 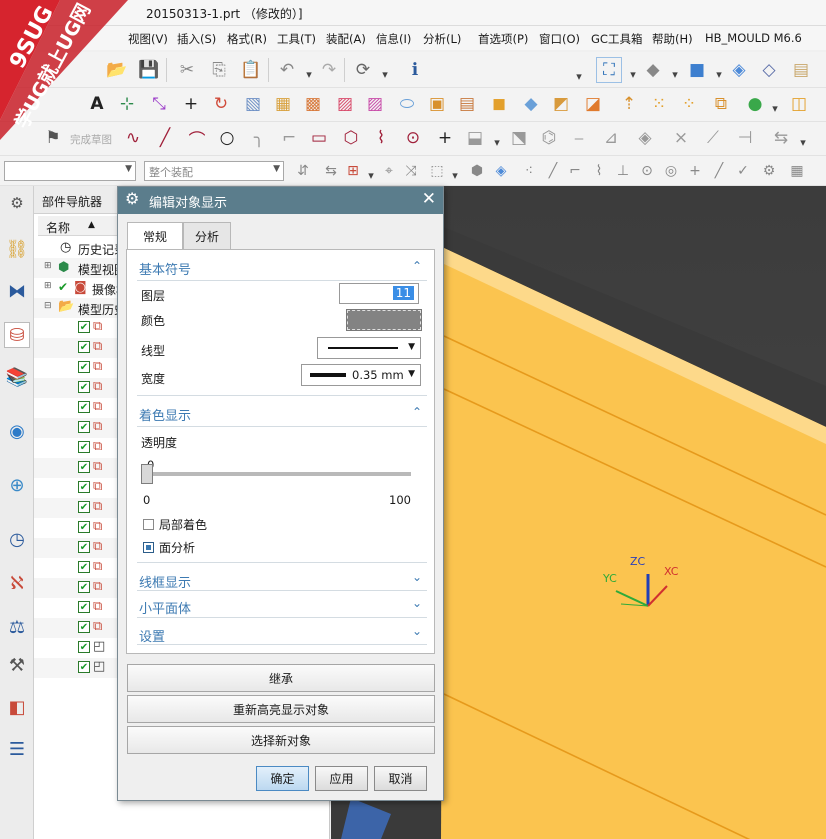 What do you see at coordinates (672, 39) in the screenshot?
I see `menu-help: 帮助(H)` at bounding box center [672, 39].